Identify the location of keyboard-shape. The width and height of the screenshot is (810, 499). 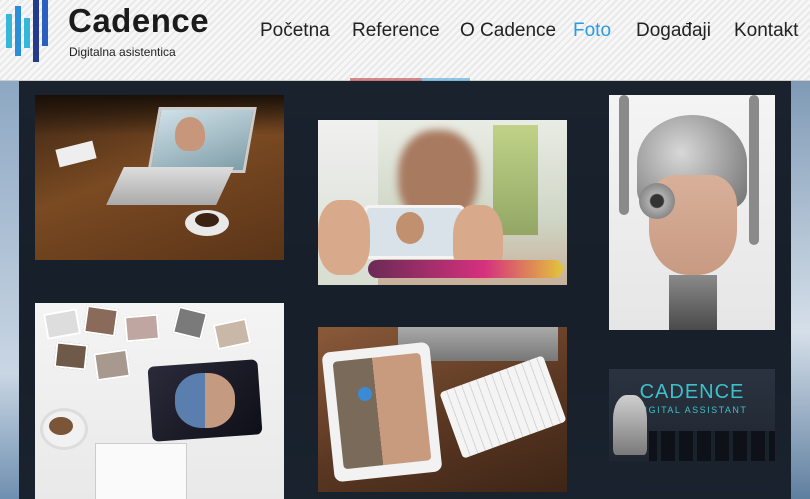
(503, 407).